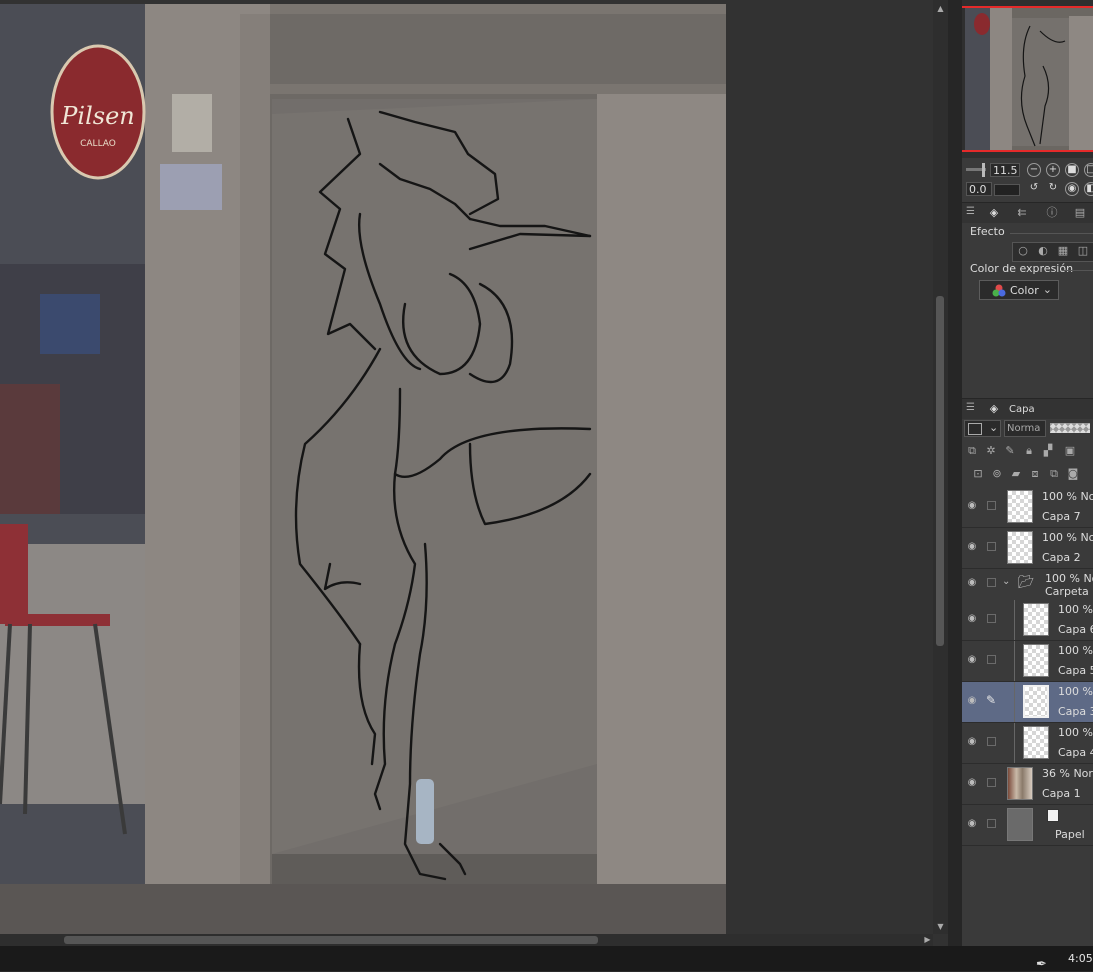 This screenshot has width=1093, height=972. I want to click on tool-property-header: ☰ ◈ ⇇ ⓘ ▤, so click(1027, 212).